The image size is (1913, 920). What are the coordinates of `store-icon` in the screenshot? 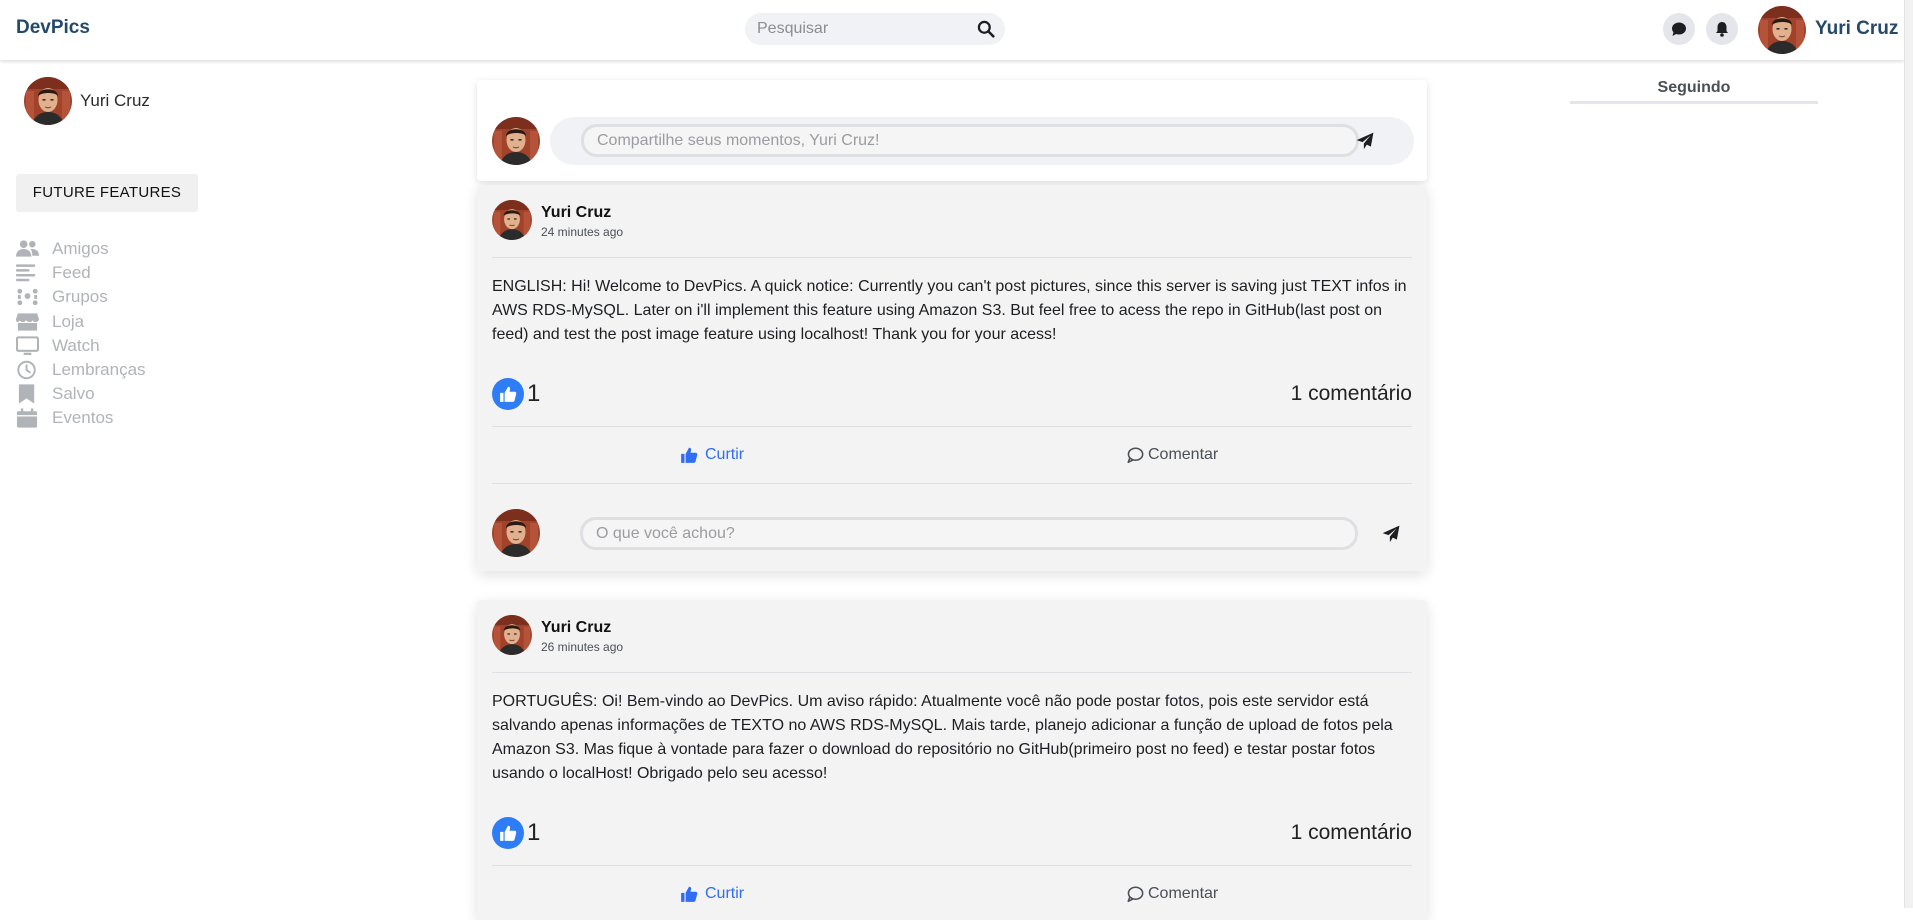 It's located at (27, 321).